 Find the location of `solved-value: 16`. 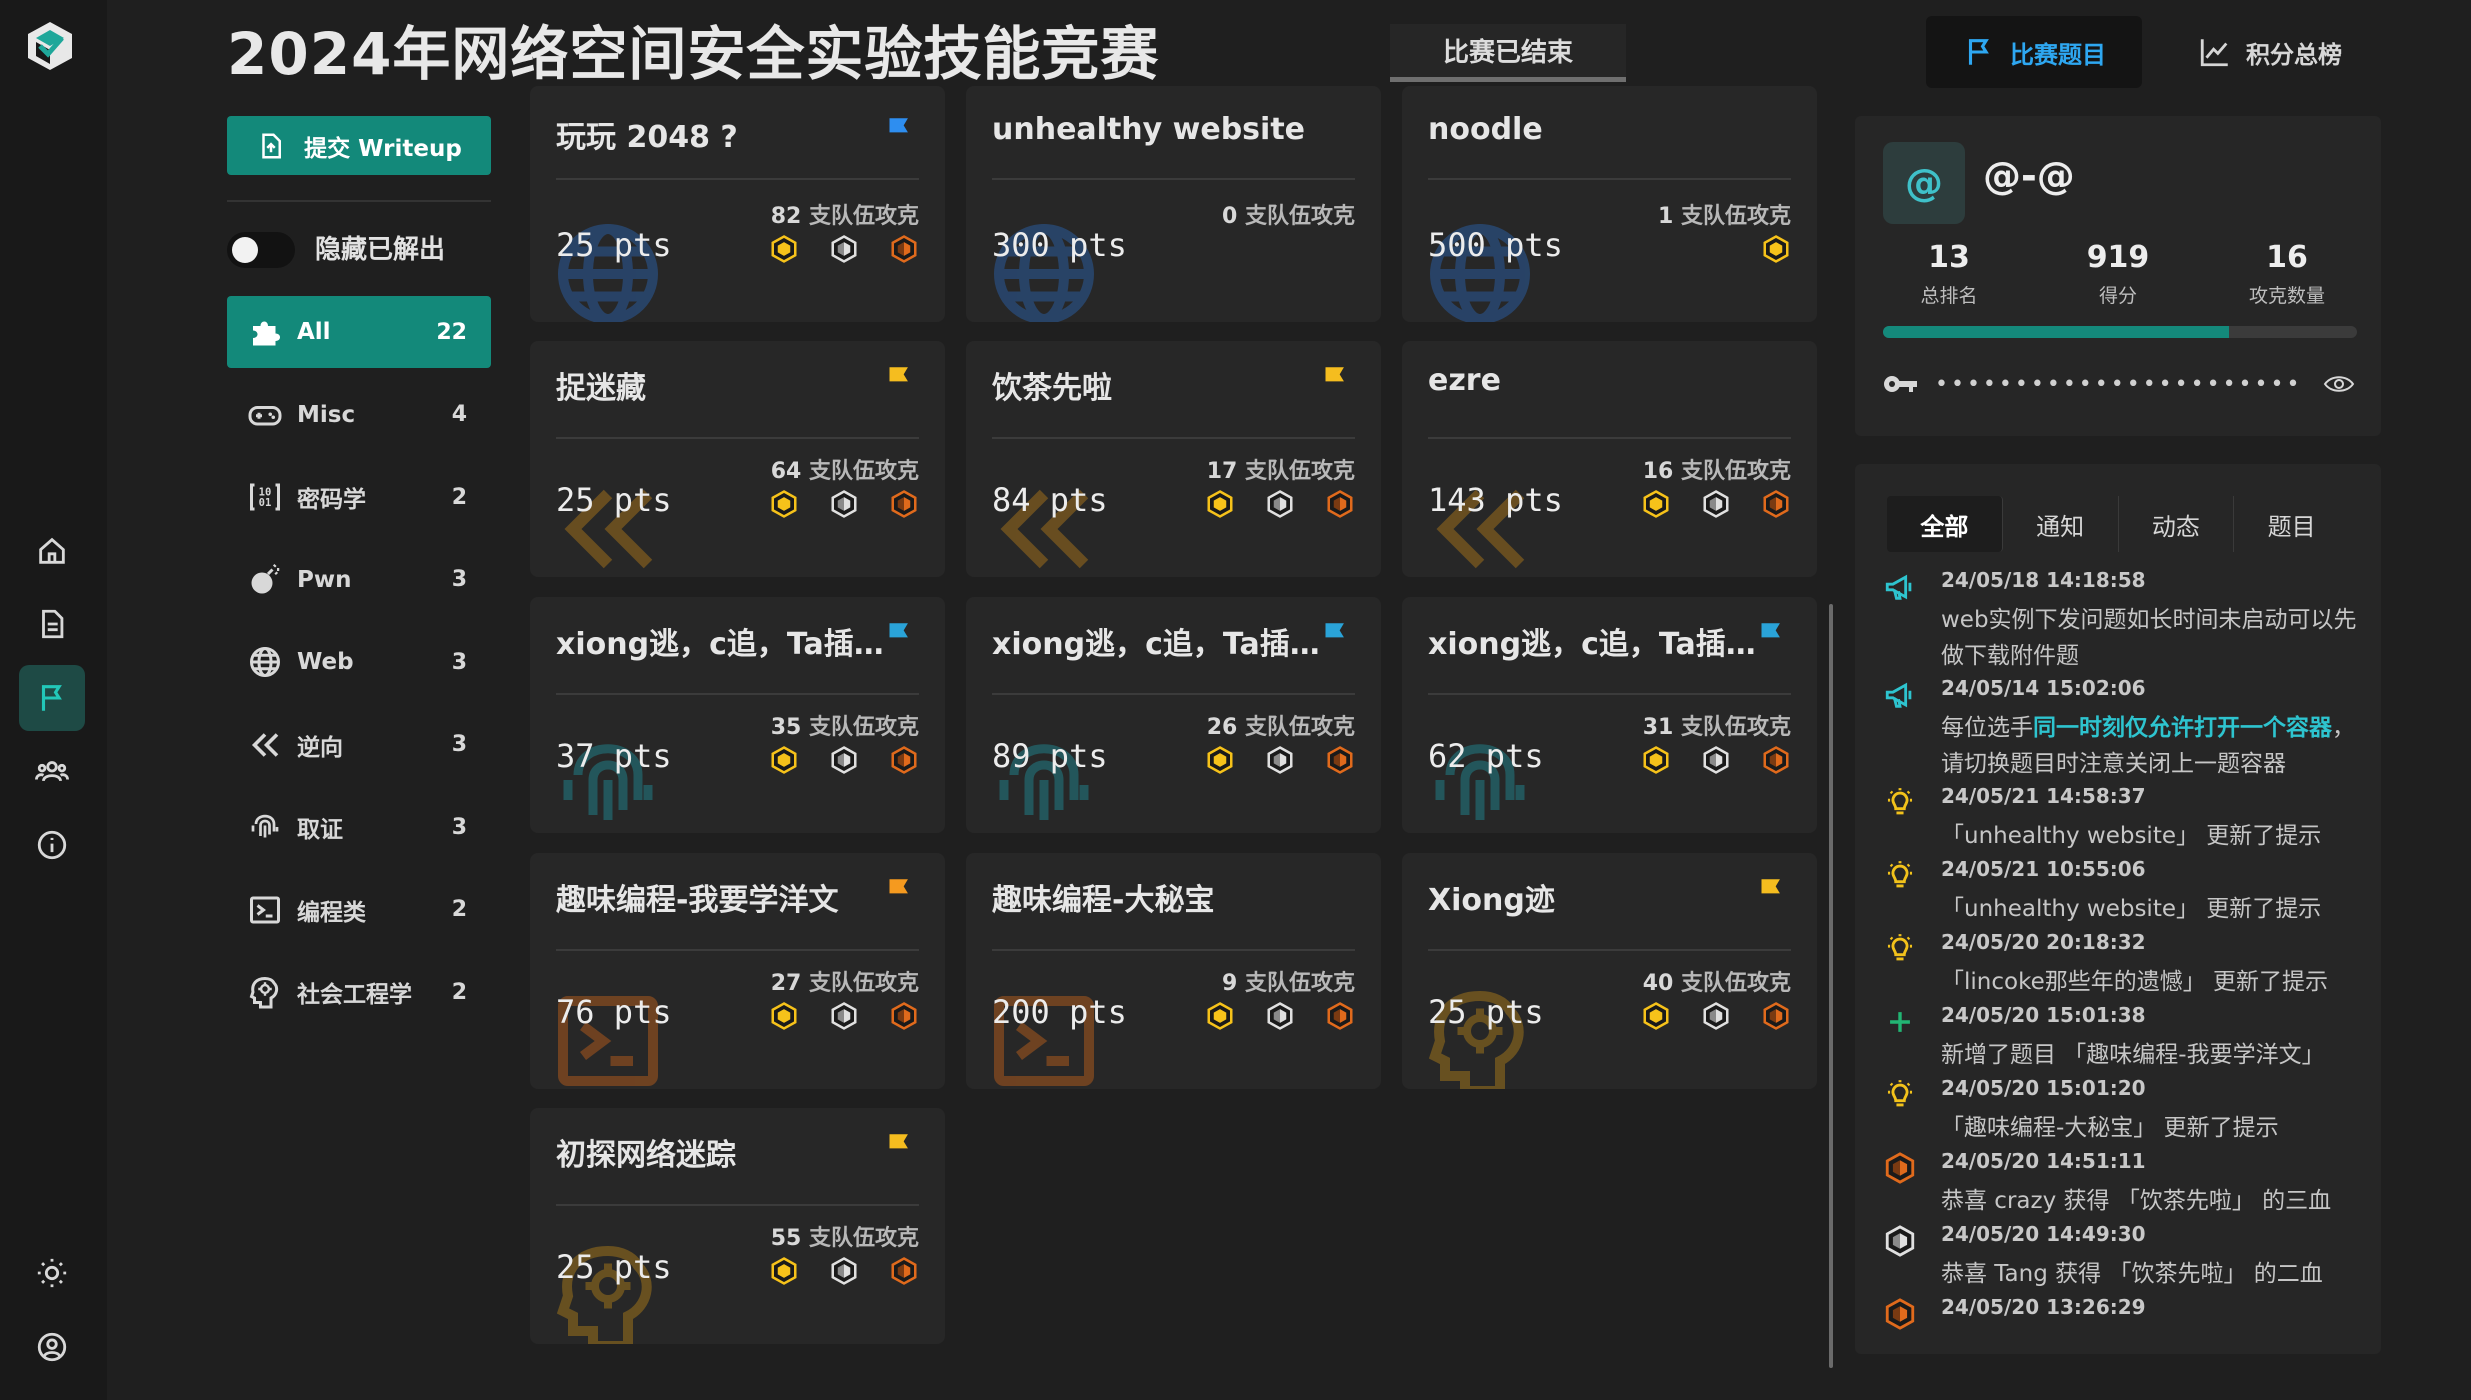

solved-value: 16 is located at coordinates (2287, 257).